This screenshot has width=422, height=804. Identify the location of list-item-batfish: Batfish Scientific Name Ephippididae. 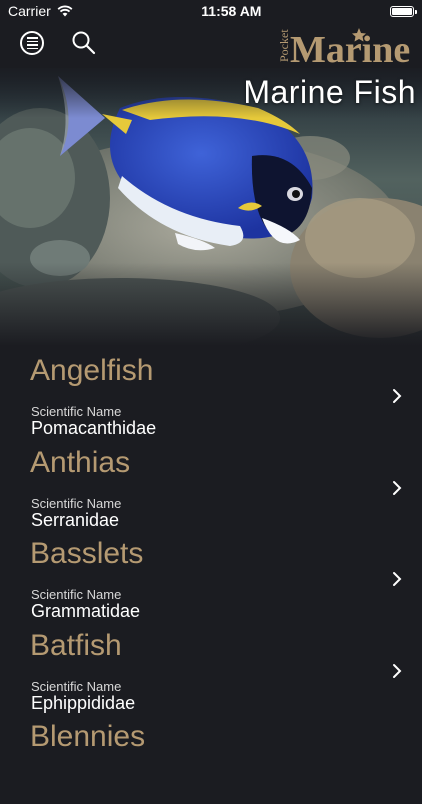
(211, 667).